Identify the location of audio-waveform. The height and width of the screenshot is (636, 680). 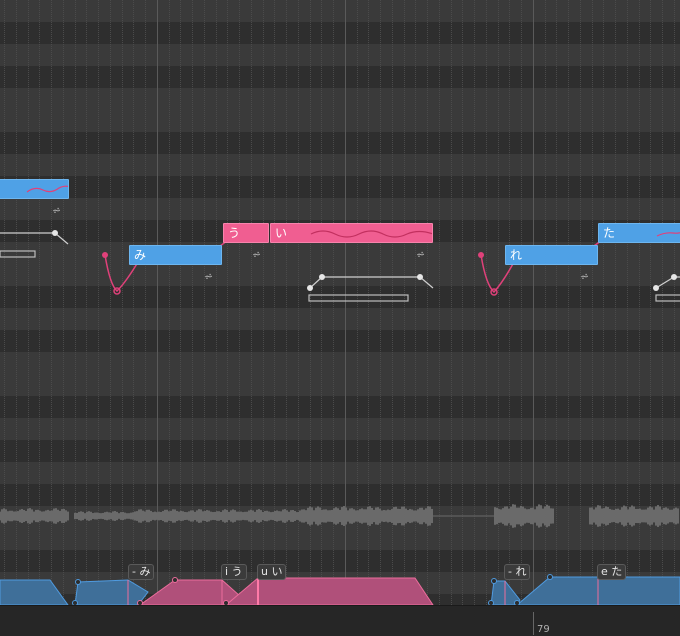
(339, 516).